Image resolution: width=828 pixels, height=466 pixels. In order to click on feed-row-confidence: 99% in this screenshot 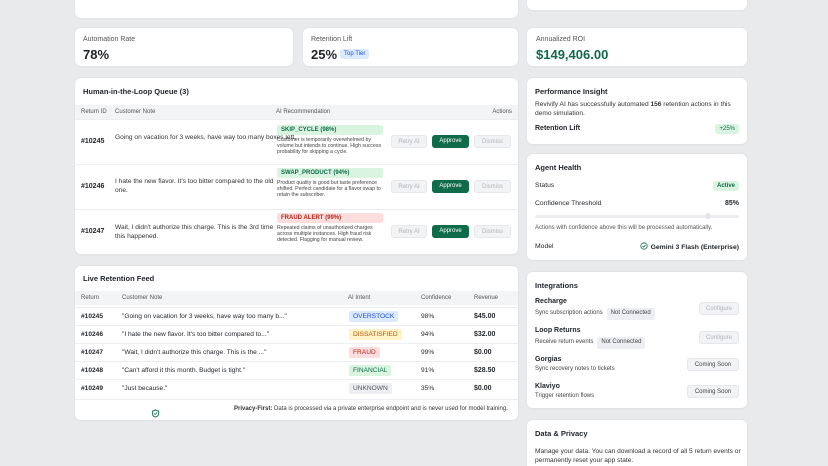, I will do `click(428, 352)`.